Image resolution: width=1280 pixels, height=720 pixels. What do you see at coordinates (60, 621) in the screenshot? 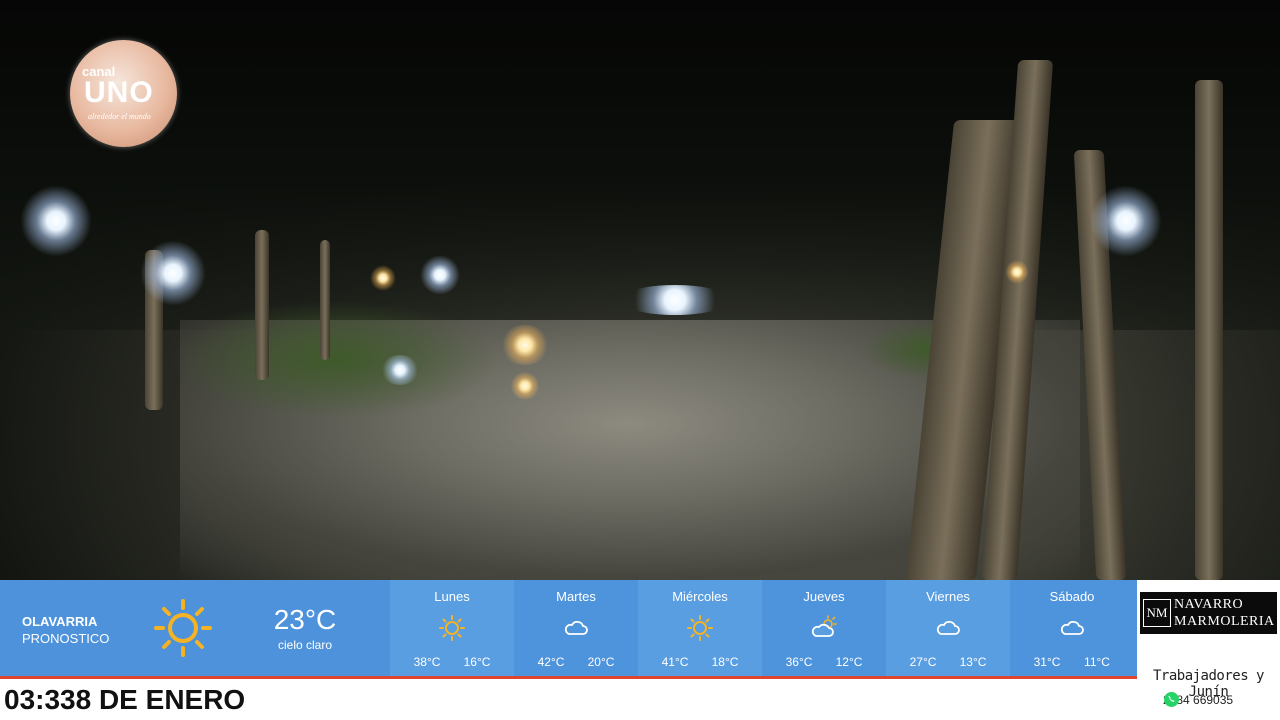
I see `location-name: OLAVARRIA` at bounding box center [60, 621].